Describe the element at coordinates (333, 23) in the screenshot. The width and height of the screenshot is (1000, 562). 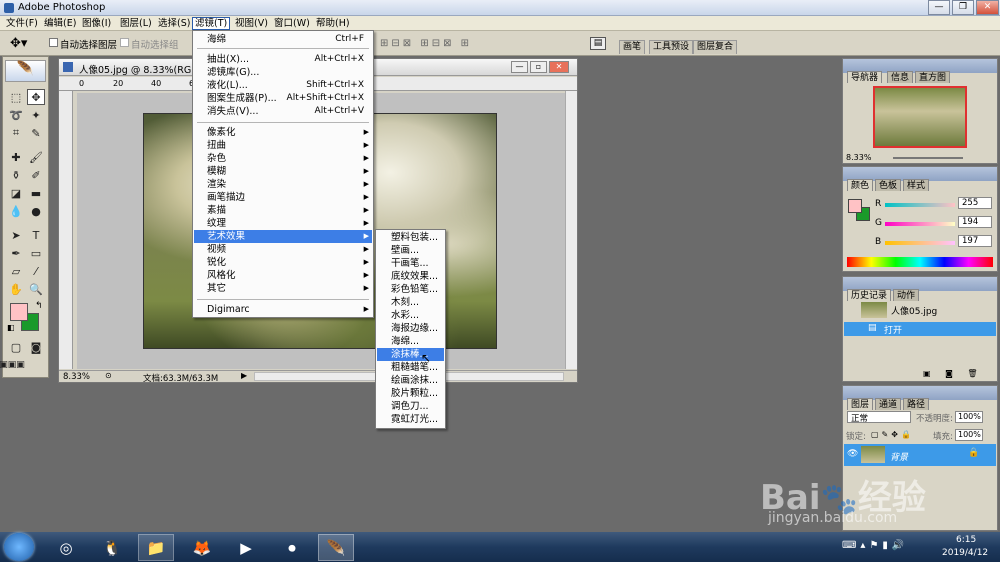
I see `menu-help: 帮助(H)` at that location.